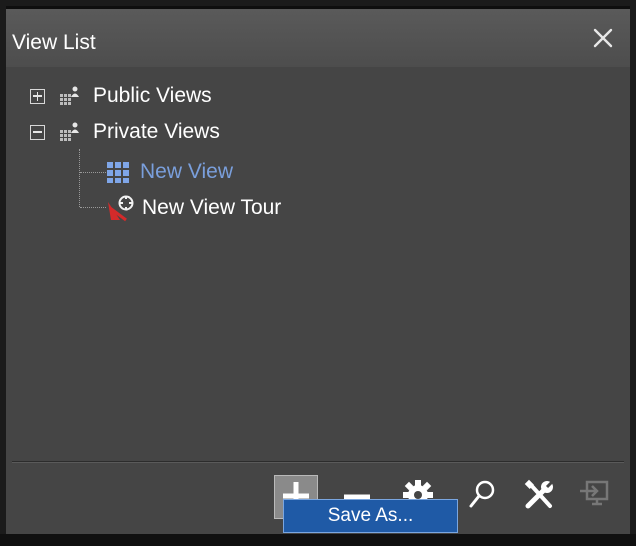  Describe the element at coordinates (54, 42) in the screenshot. I see `panel-title: View List` at that location.